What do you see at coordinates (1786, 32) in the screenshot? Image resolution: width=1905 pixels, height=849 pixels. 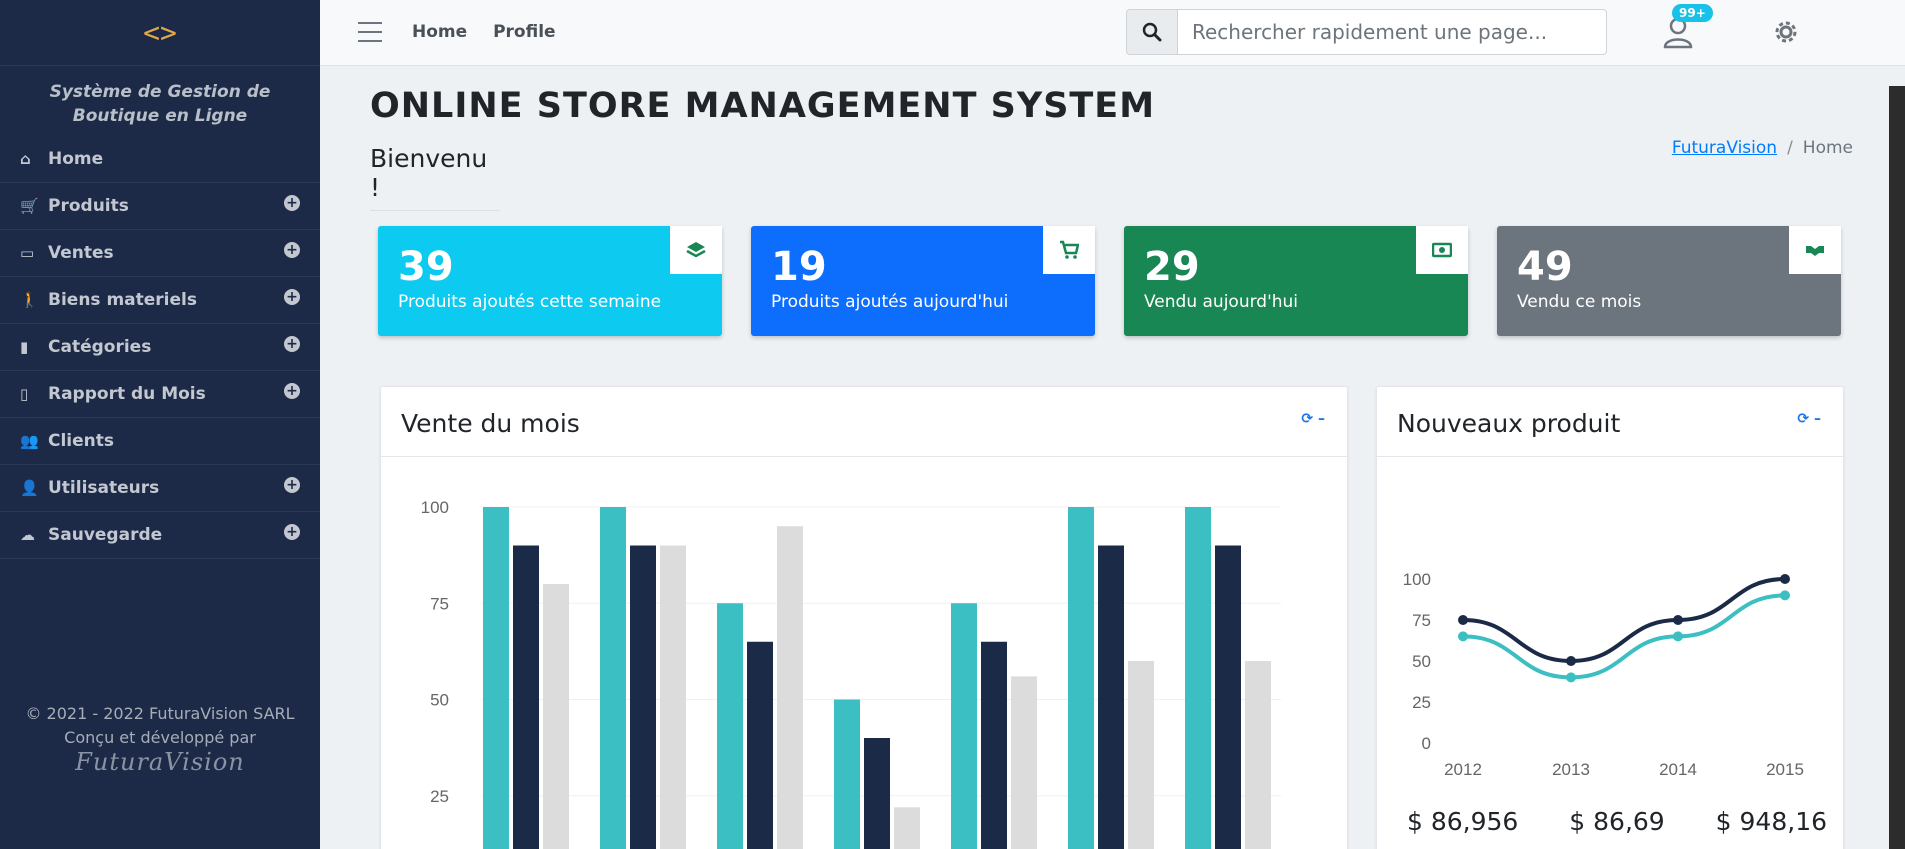 I see `gear-icon` at bounding box center [1786, 32].